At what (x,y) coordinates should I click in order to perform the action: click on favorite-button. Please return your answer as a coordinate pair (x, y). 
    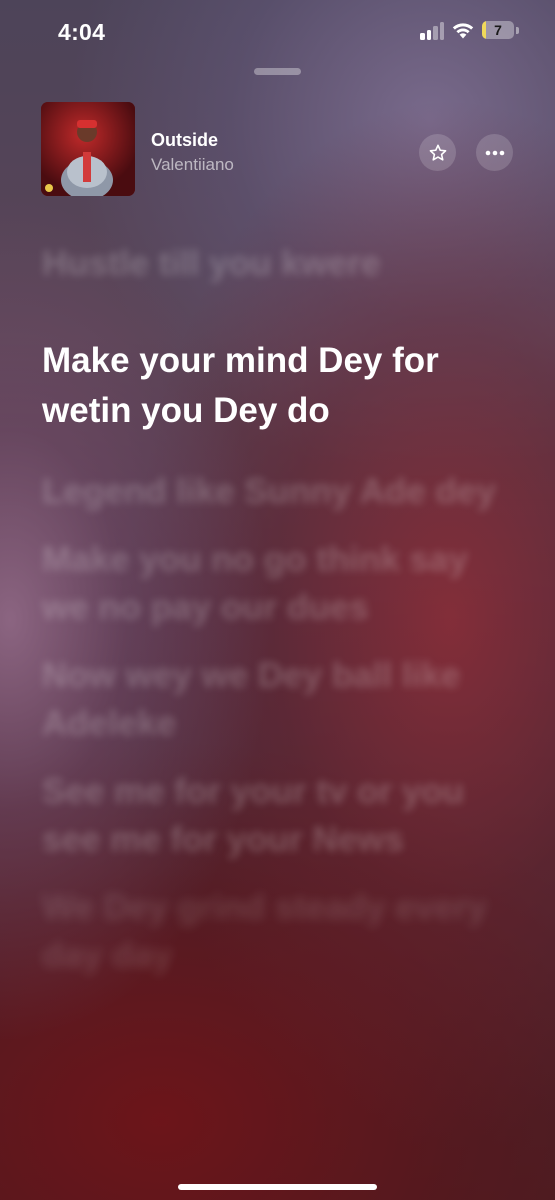
    Looking at the image, I should click on (437, 152).